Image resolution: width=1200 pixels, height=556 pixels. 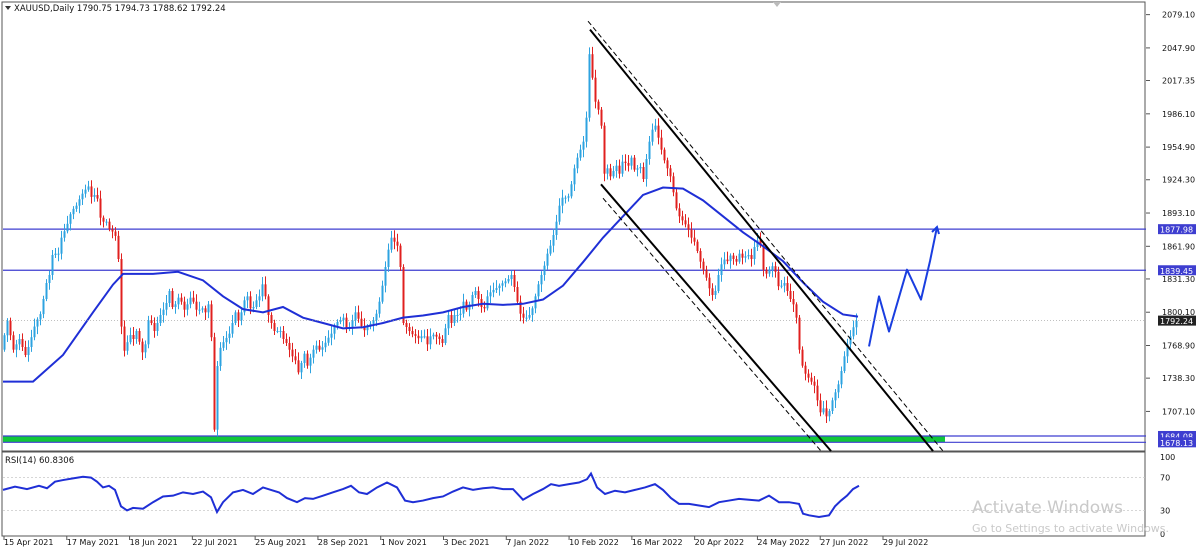 What do you see at coordinates (214, 542) in the screenshot?
I see `date-tick-label: 22 Jul 2021` at bounding box center [214, 542].